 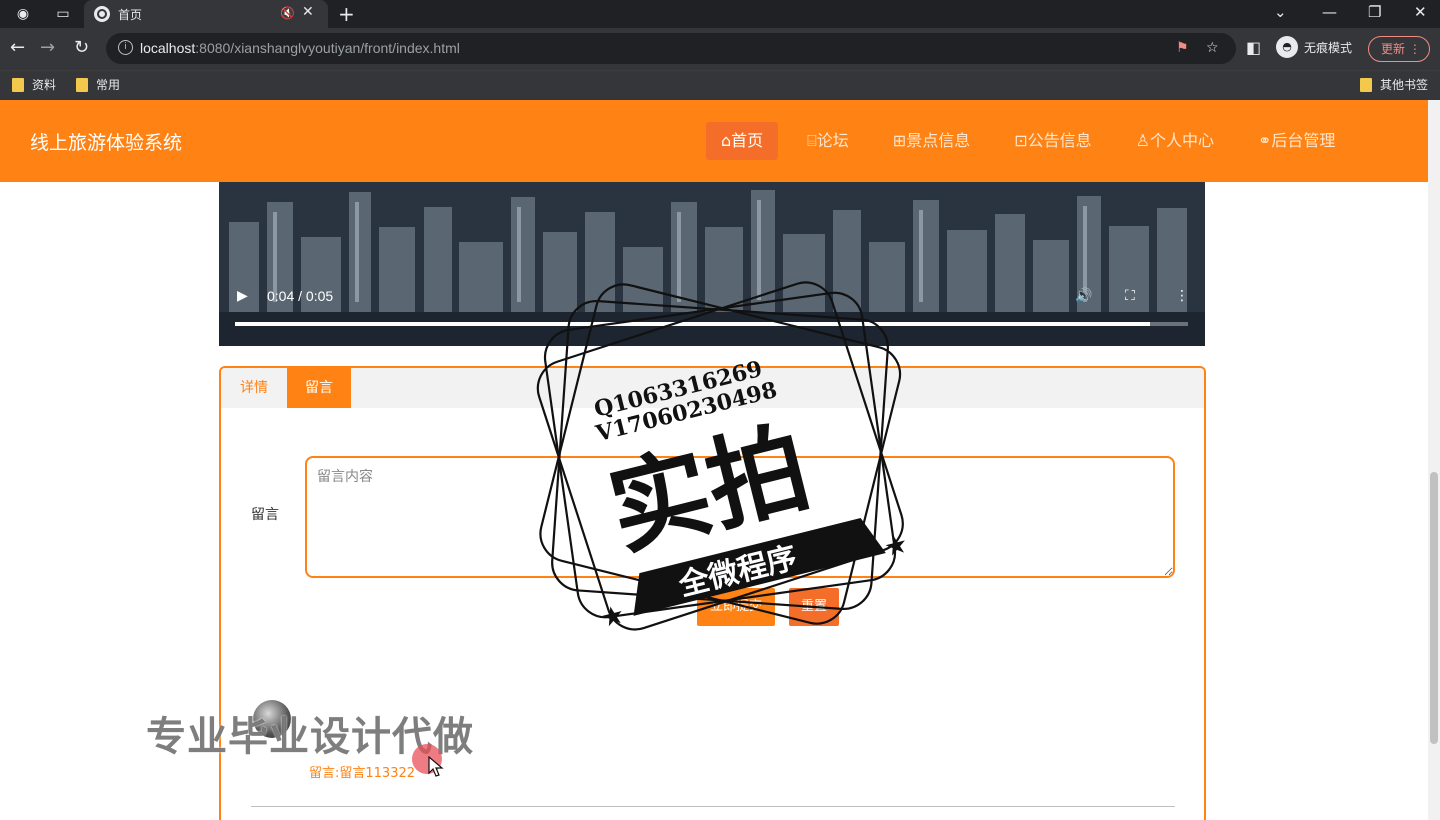 I want to click on forward-icon: →, so click(x=47, y=48).